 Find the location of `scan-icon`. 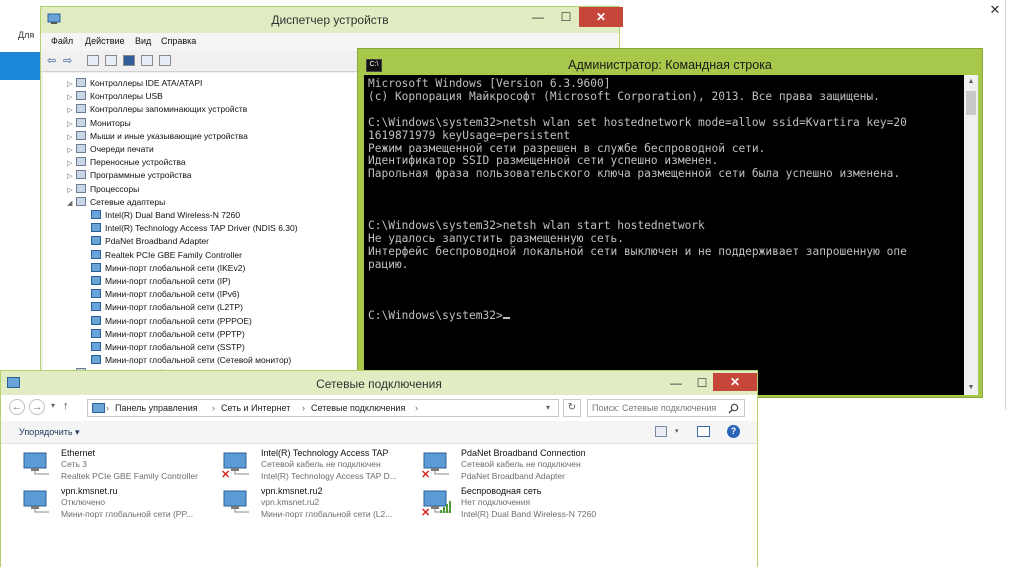

scan-icon is located at coordinates (165, 60).